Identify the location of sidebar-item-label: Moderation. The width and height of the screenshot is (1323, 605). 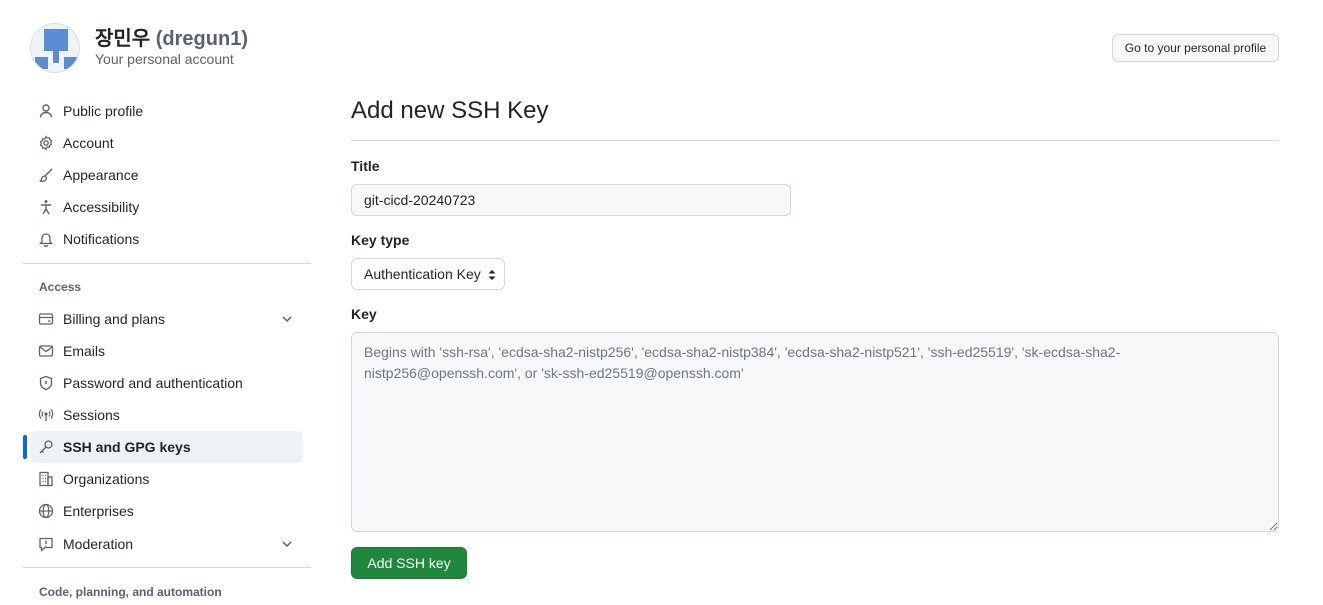
(98, 544).